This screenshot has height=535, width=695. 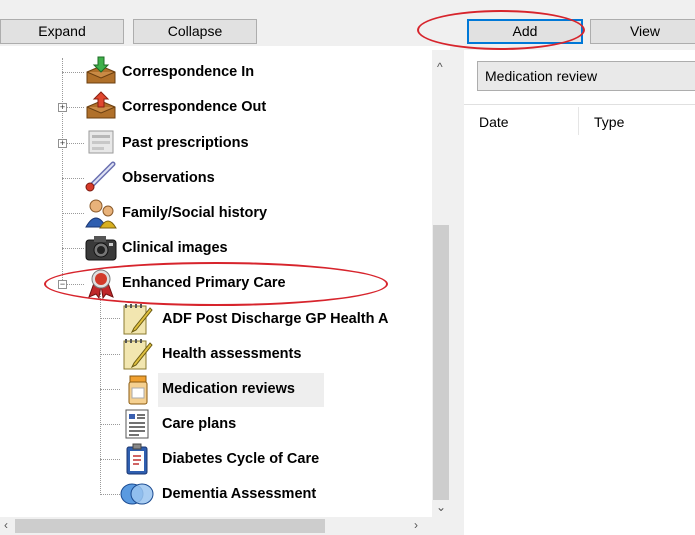 I want to click on pane-splitter, so click(x=457, y=267).